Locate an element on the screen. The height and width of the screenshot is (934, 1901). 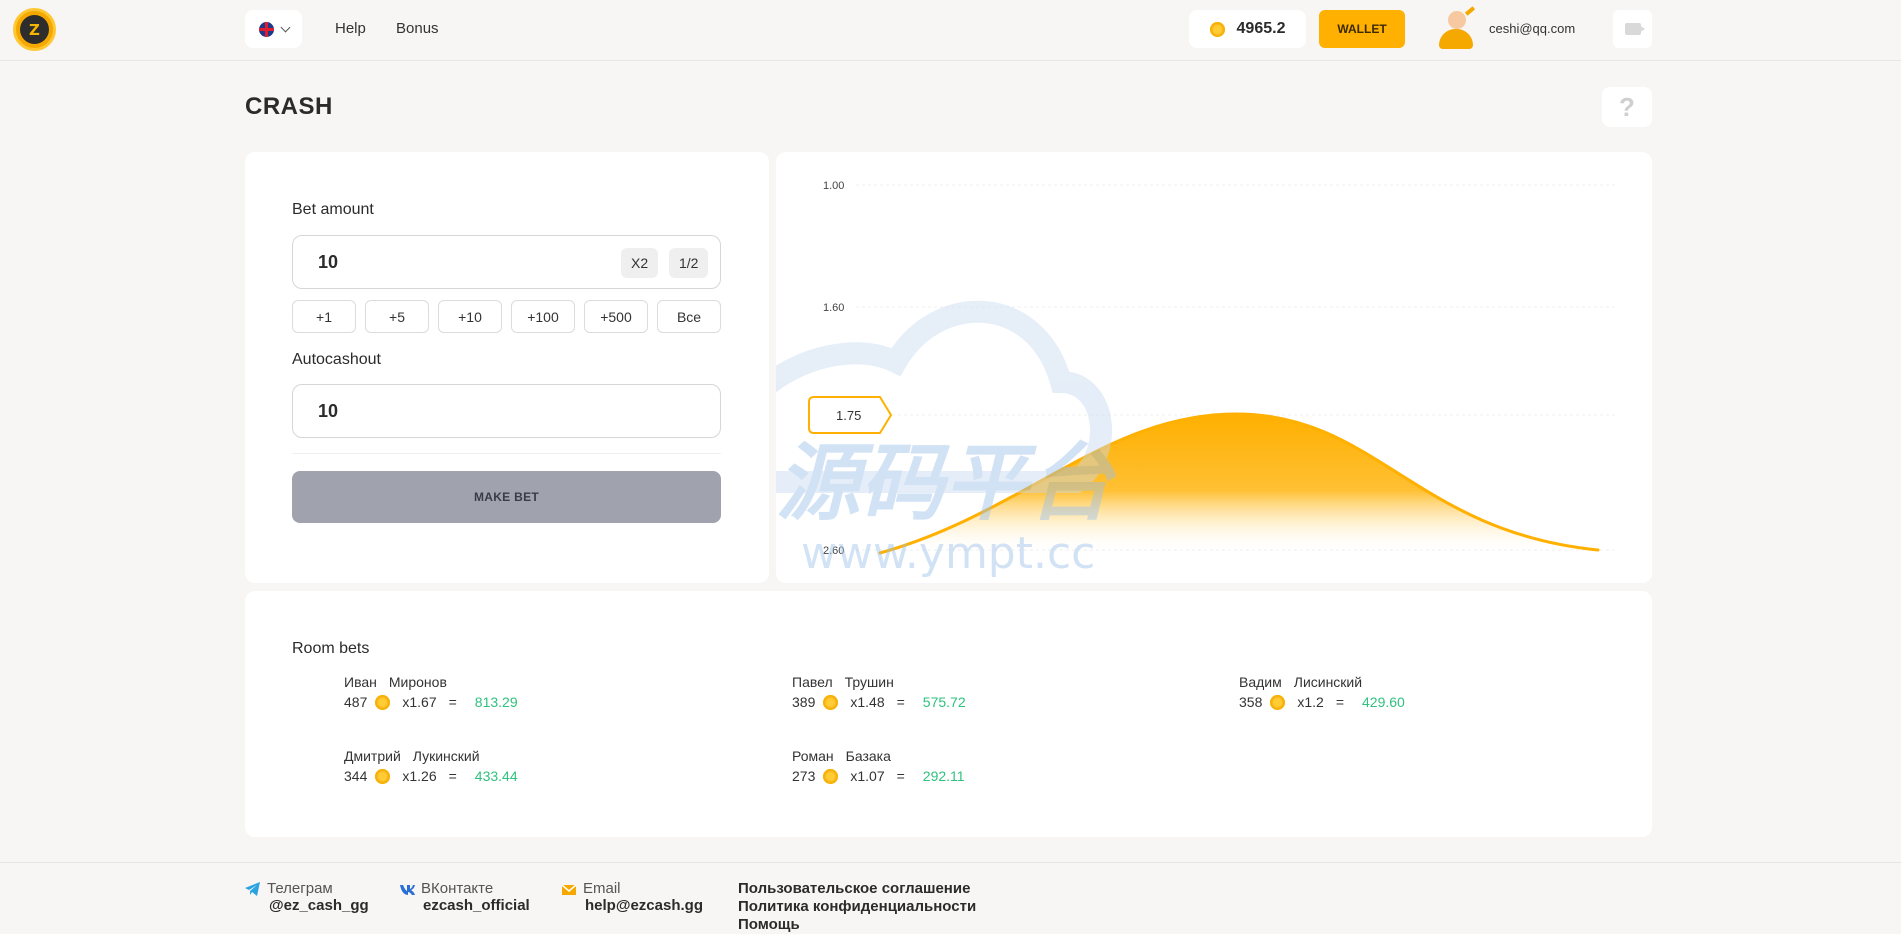
question-icon: ? is located at coordinates (1627, 106).